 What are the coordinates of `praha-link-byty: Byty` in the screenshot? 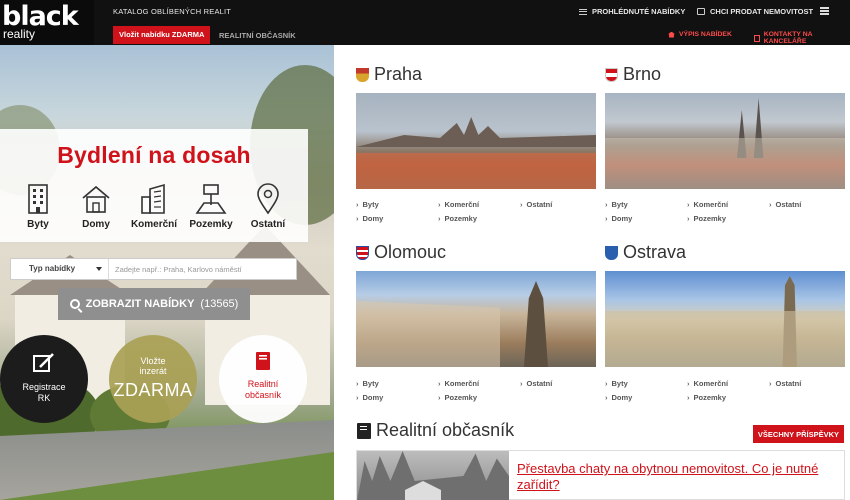 It's located at (367, 204).